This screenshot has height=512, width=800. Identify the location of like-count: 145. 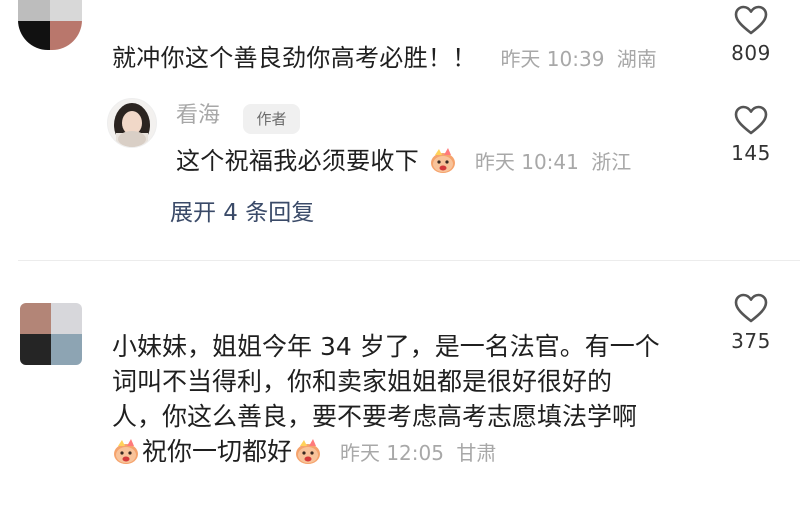
(751, 153).